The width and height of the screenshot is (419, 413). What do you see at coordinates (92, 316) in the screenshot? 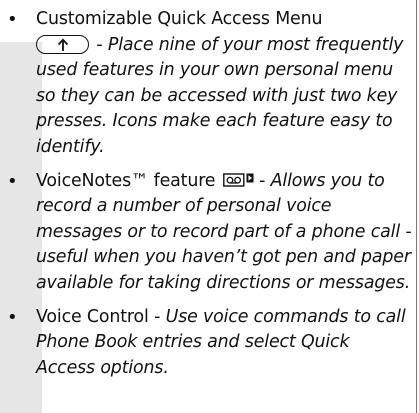
I see `feature-title: Voice Control` at bounding box center [92, 316].